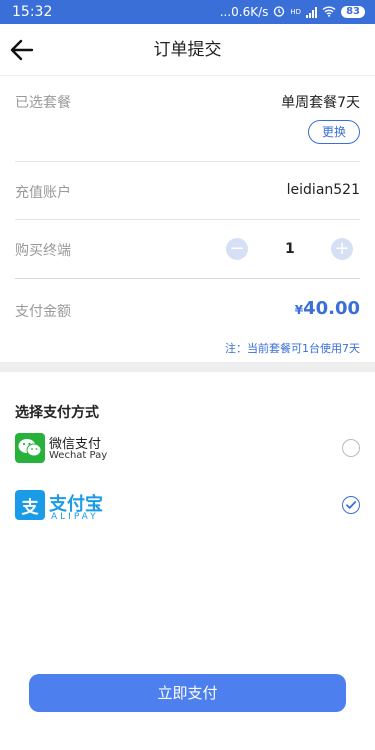 This screenshot has height=750, width=375. I want to click on payment-section-title: 选择支付方式, so click(57, 413).